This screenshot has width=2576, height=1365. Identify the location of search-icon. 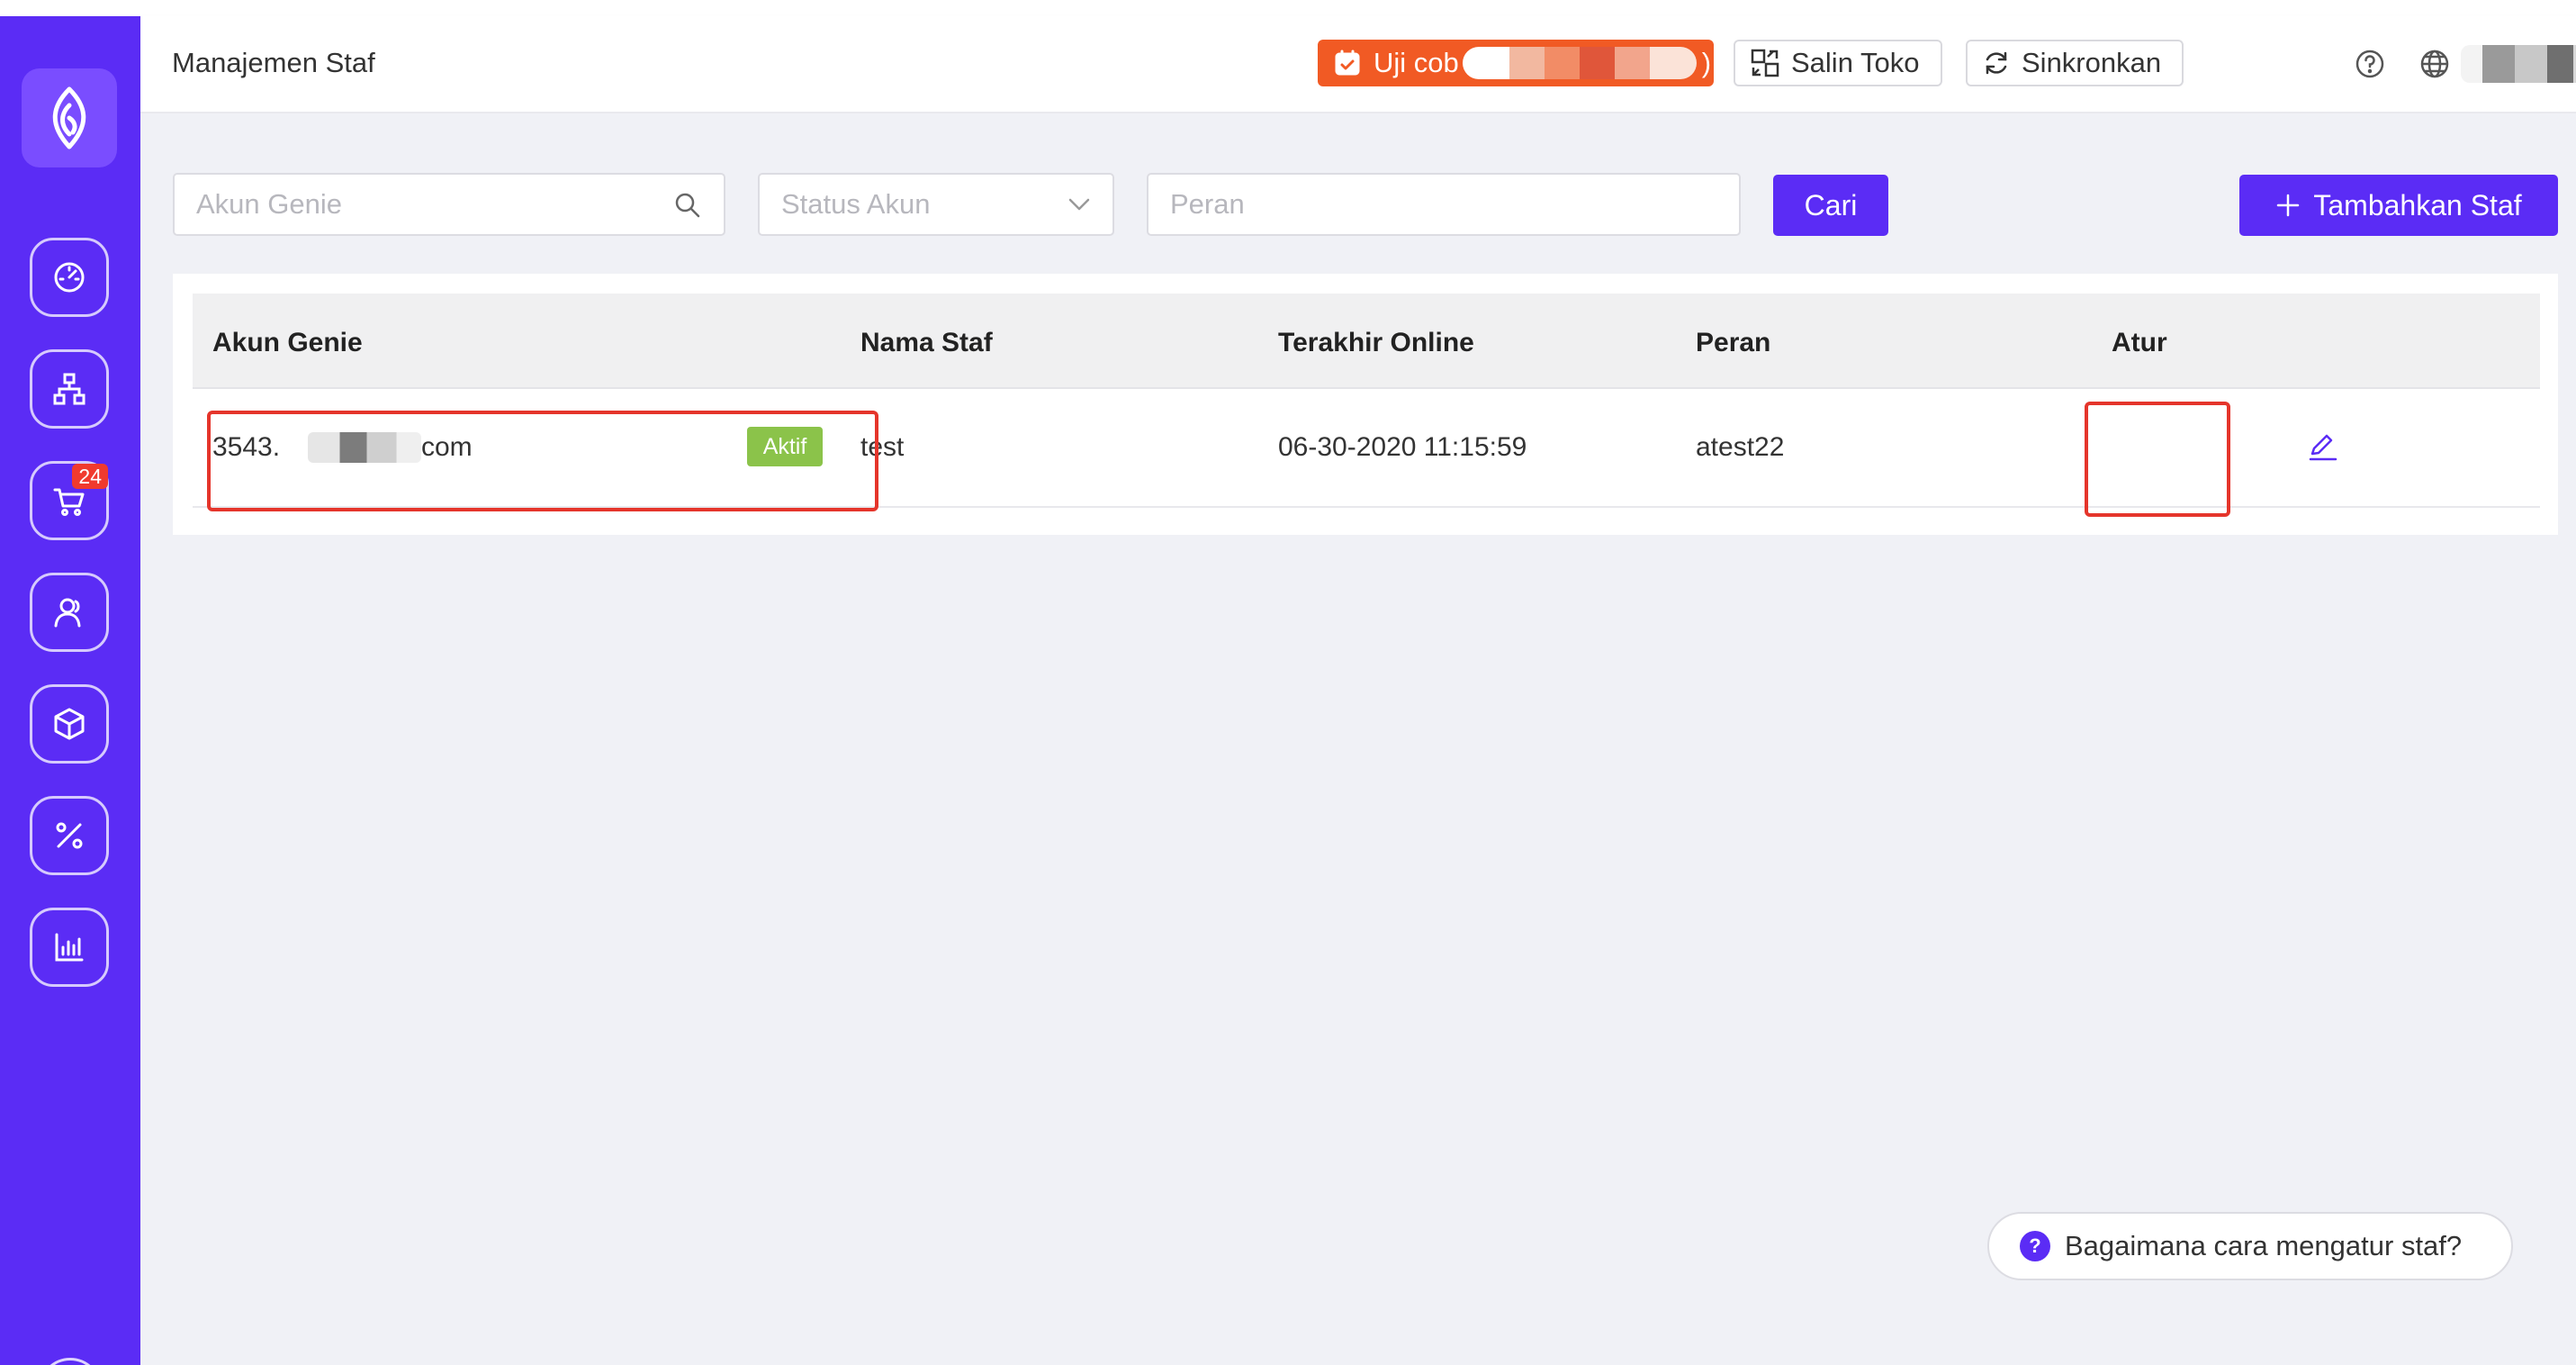
(687, 206).